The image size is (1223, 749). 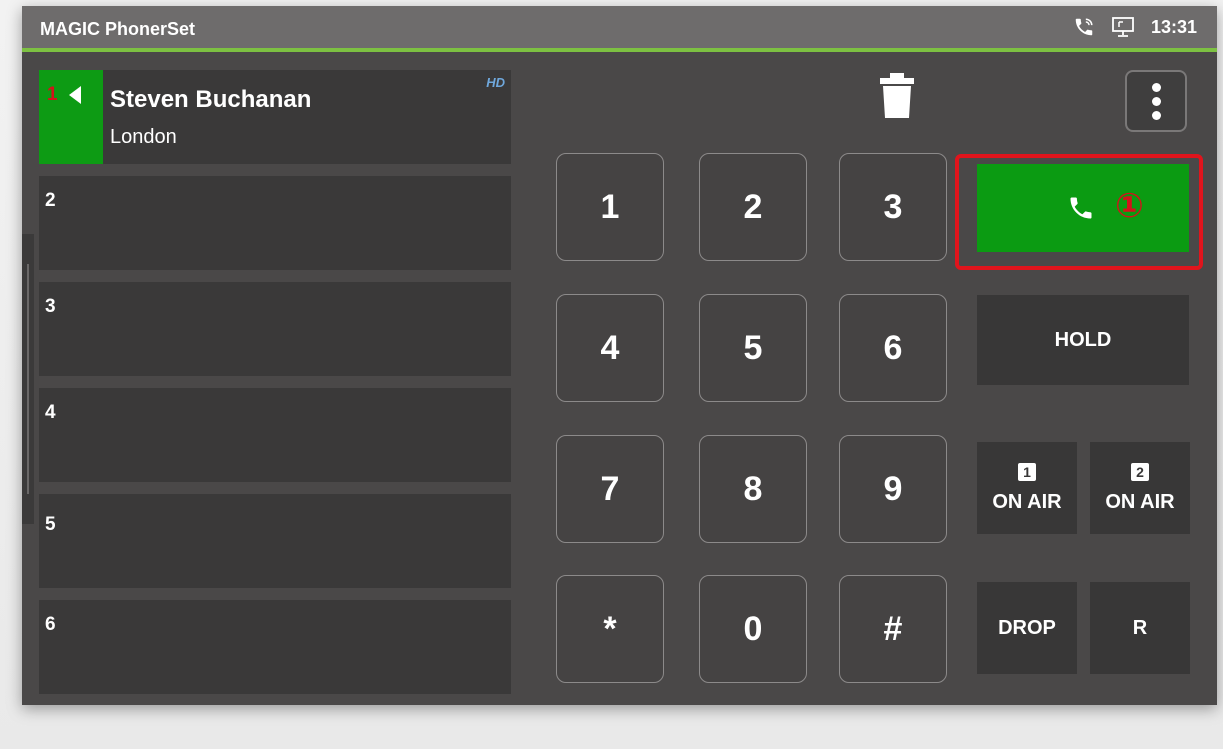 I want to click on line-item-1: 1 Steven Buchanan London HD, so click(x=275, y=117).